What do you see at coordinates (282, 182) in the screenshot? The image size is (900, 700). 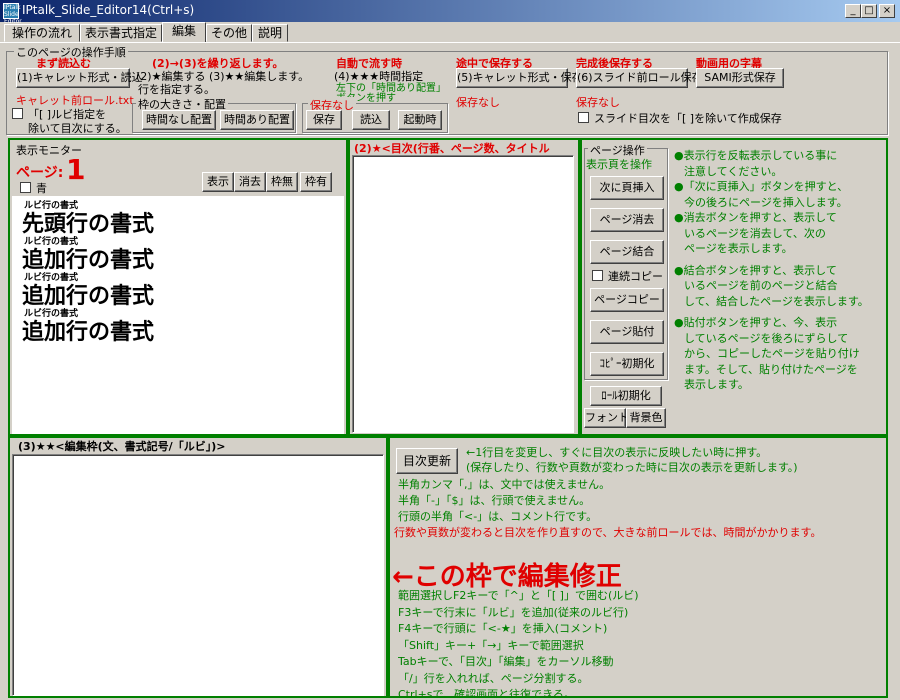 I see `no-frame-button: 枠無` at bounding box center [282, 182].